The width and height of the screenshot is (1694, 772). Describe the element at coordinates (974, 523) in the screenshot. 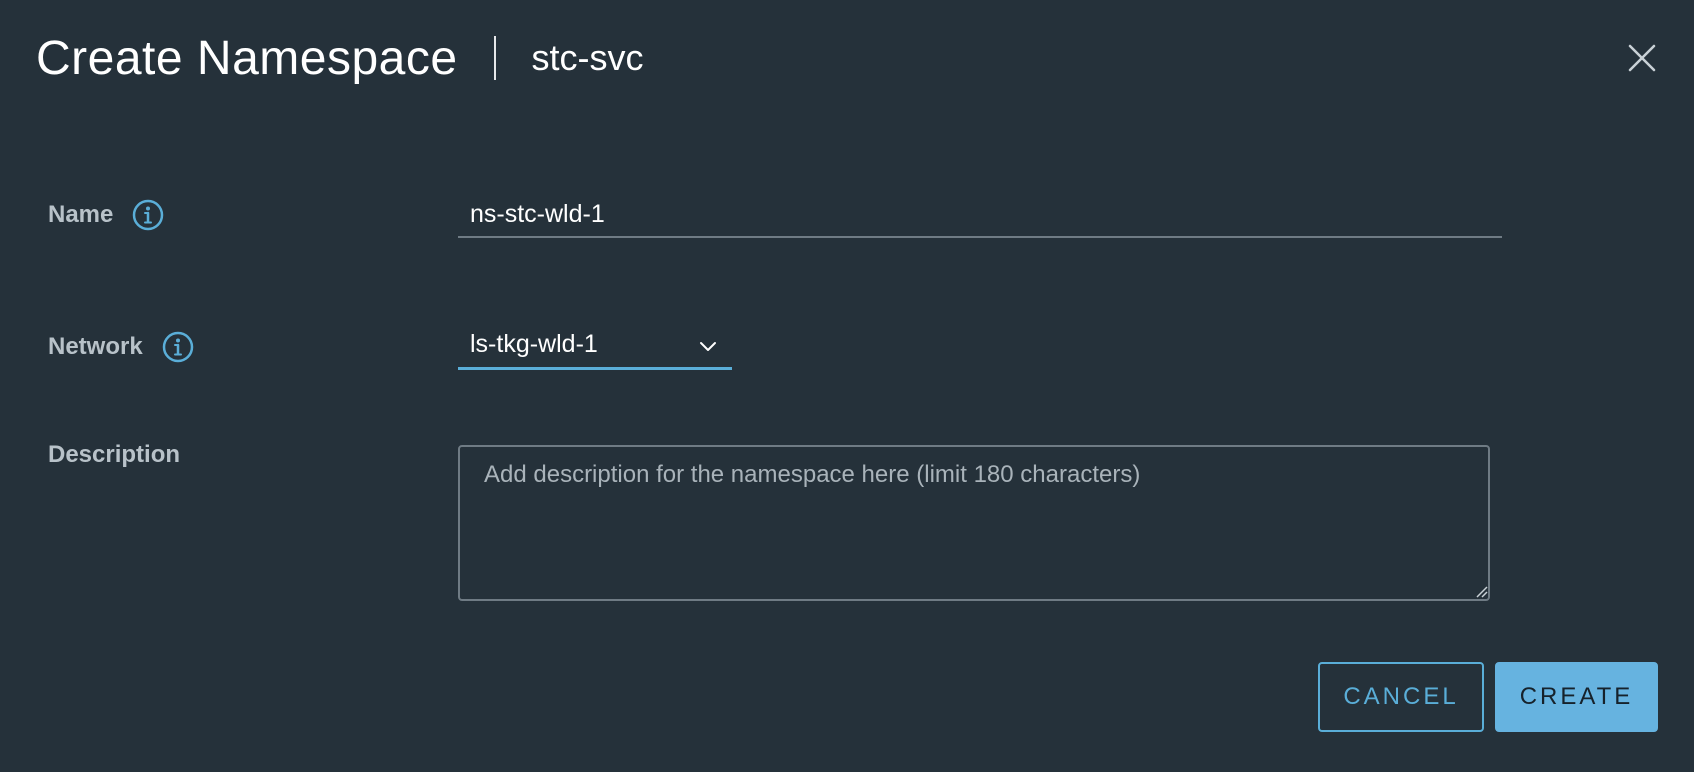

I see `description-textarea` at that location.